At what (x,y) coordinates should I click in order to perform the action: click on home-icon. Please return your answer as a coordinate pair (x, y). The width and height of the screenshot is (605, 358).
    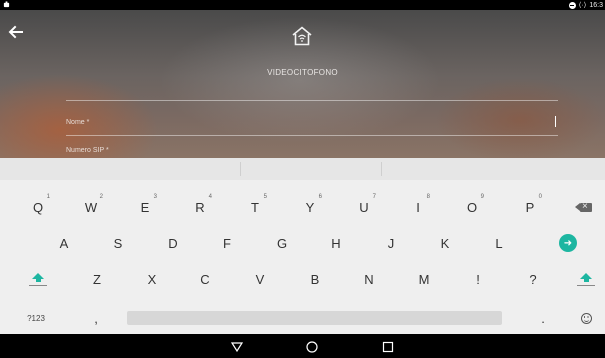
    Looking at the image, I should click on (302, 36).